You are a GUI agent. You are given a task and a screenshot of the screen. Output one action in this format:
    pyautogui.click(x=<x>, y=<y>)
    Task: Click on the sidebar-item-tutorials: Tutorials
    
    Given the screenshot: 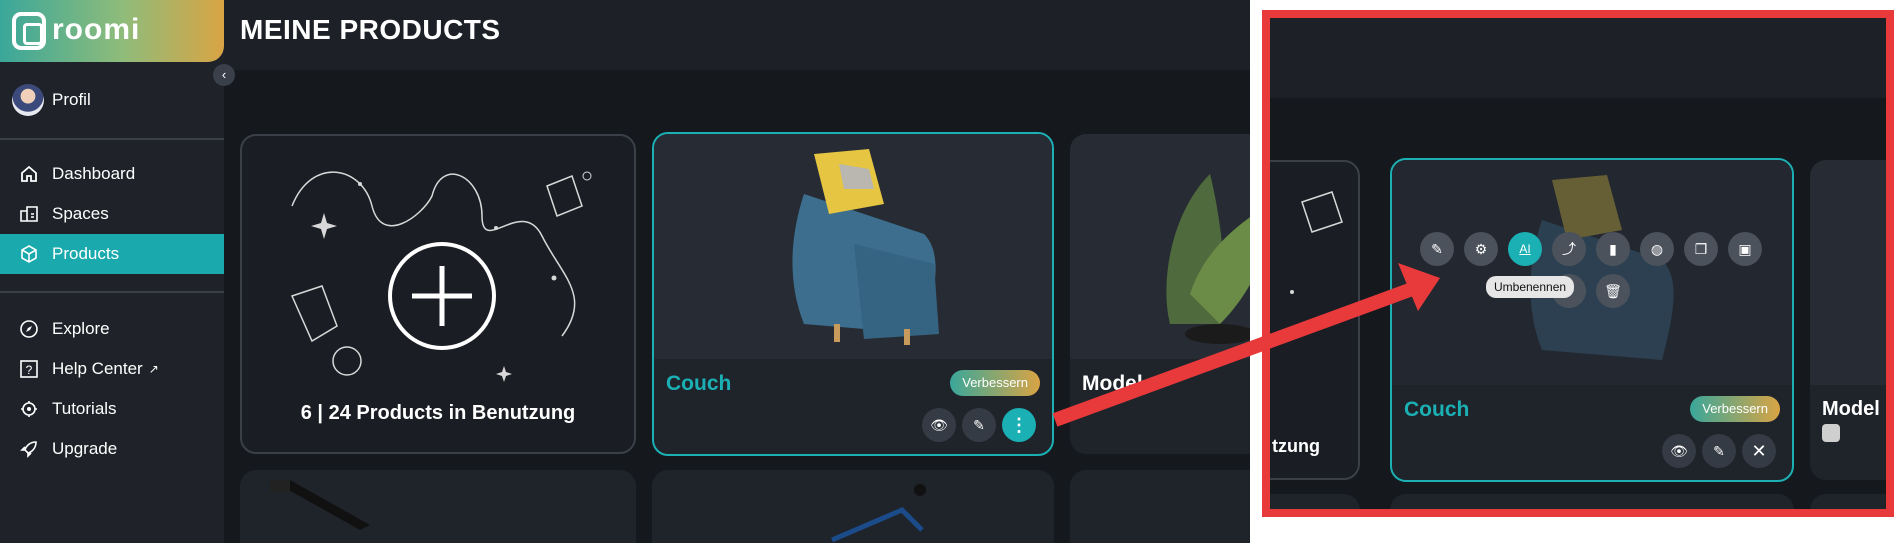 What is the action you would take?
    pyautogui.click(x=112, y=409)
    